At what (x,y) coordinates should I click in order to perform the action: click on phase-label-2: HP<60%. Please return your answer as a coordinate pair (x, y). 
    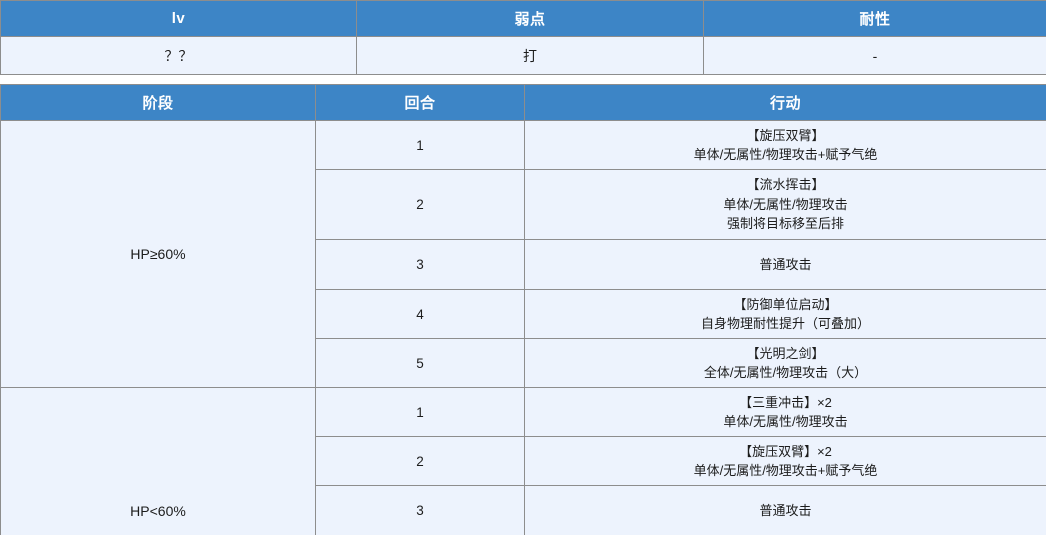
    Looking at the image, I should click on (158, 461).